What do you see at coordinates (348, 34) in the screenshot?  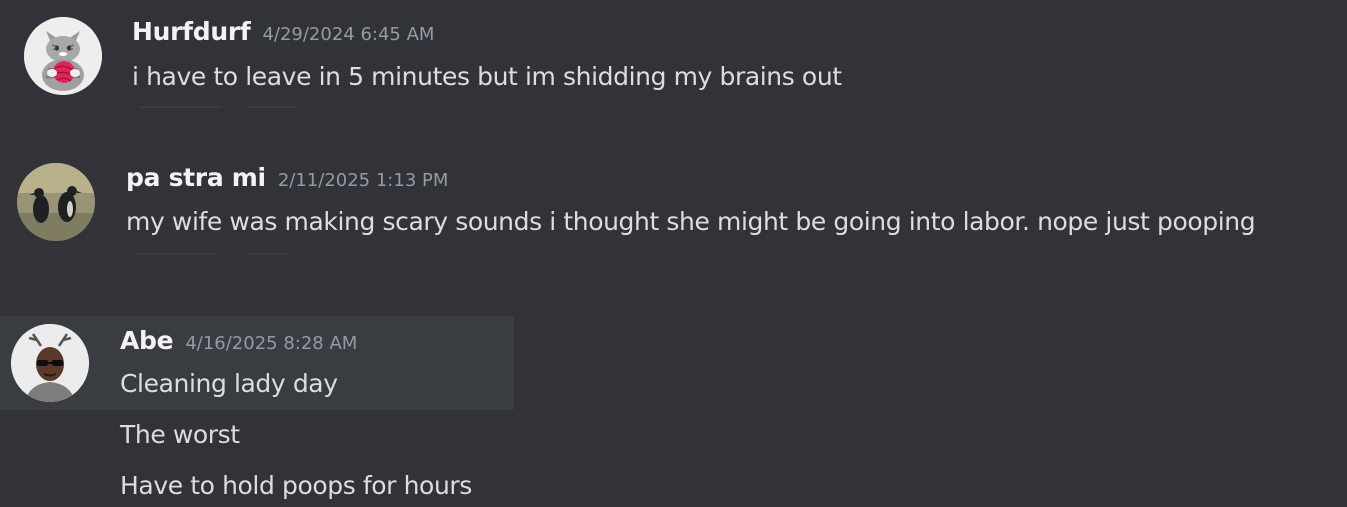 I see `timestamp: 4/29/2024 6:45 AM` at bounding box center [348, 34].